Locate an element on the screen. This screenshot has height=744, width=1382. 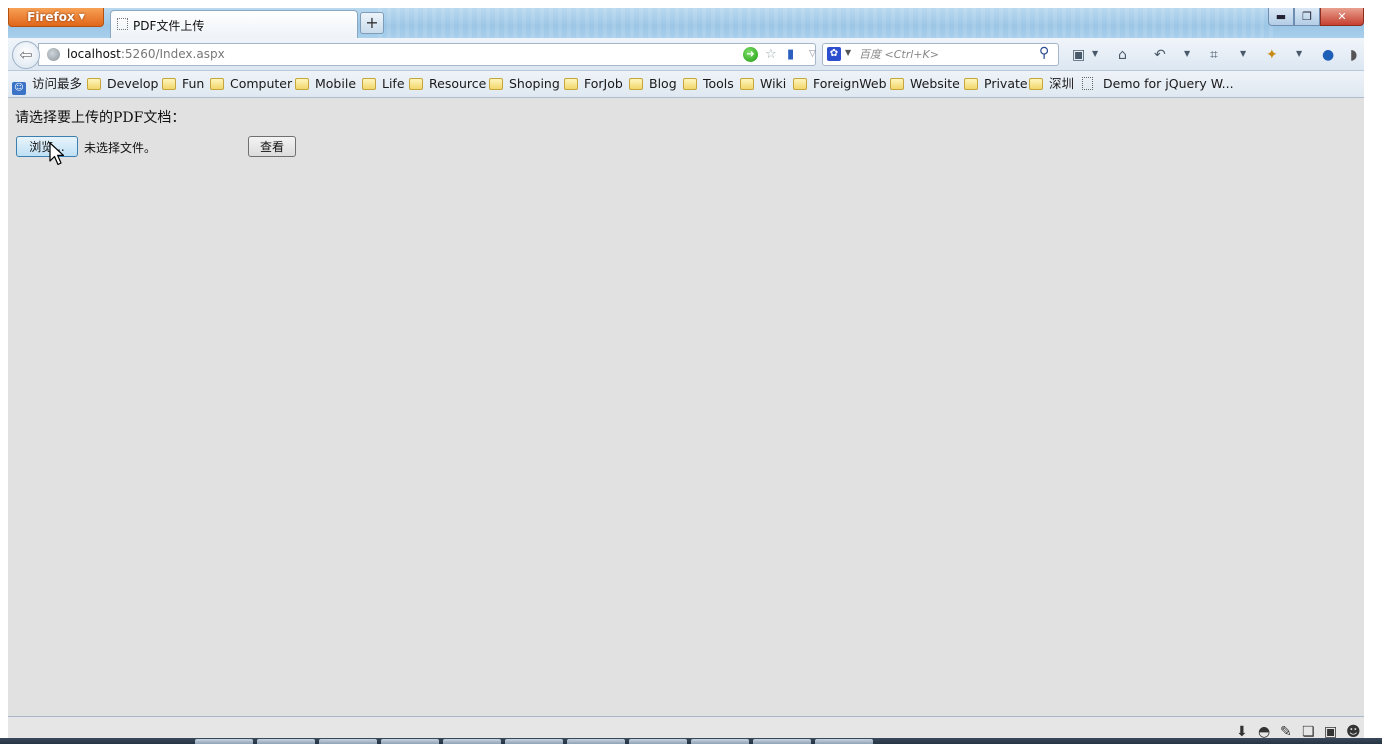
search-bar: ✿ ▼ ⚲ is located at coordinates (940, 54).